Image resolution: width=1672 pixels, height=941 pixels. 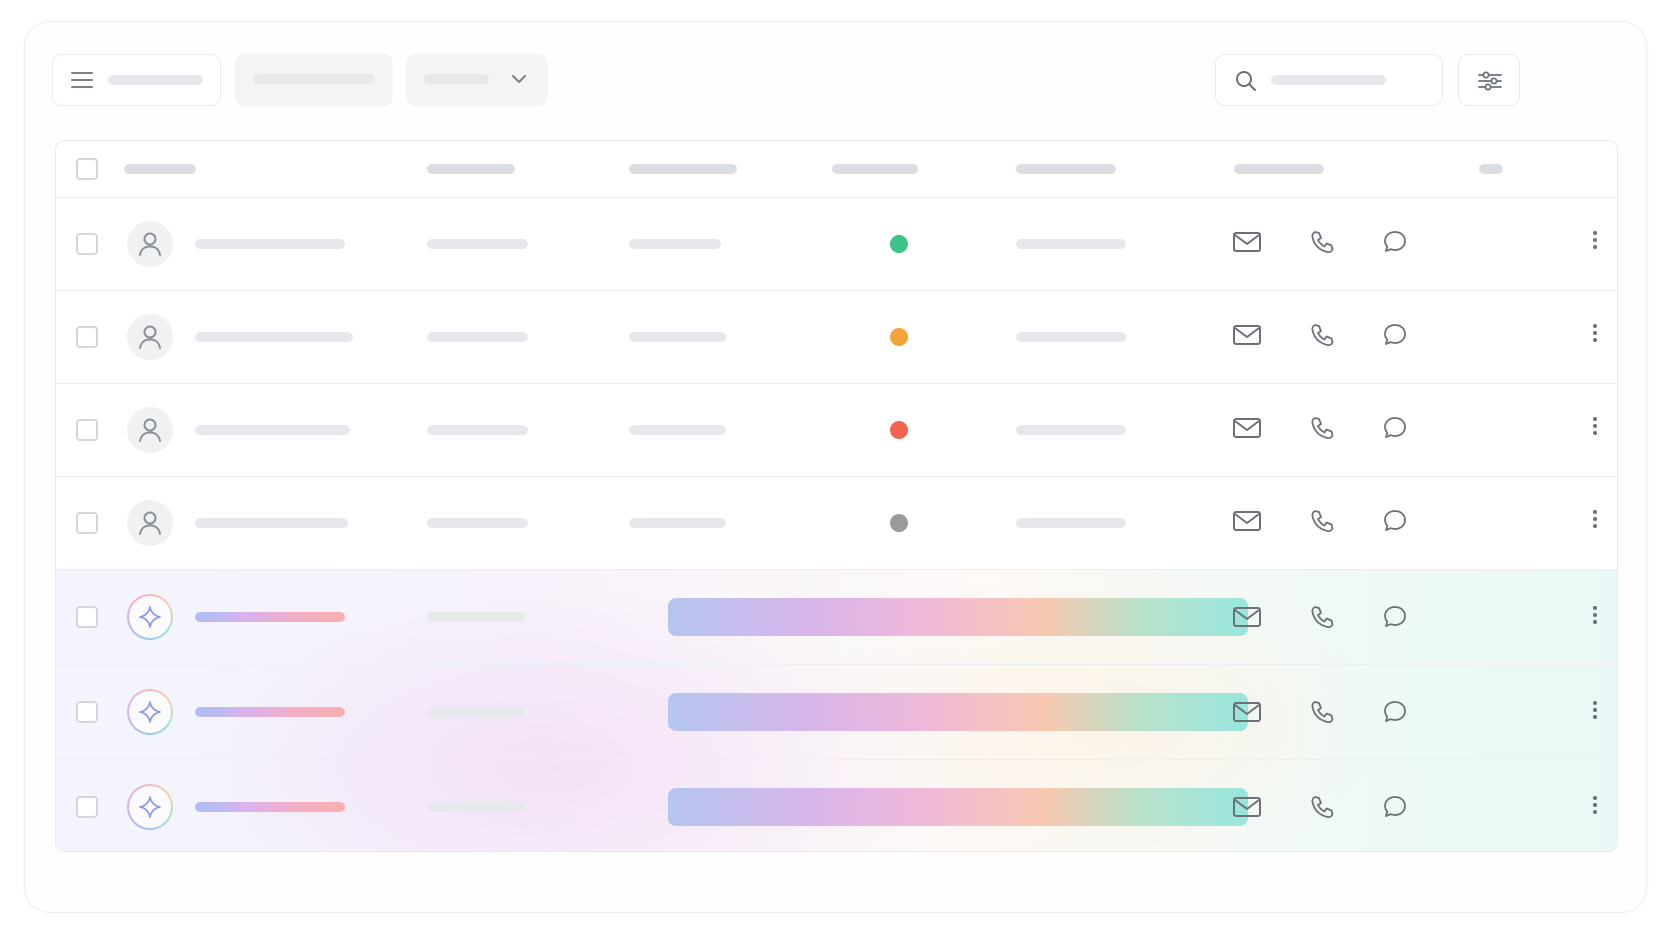 I want to click on sliders-icon, so click(x=1490, y=81).